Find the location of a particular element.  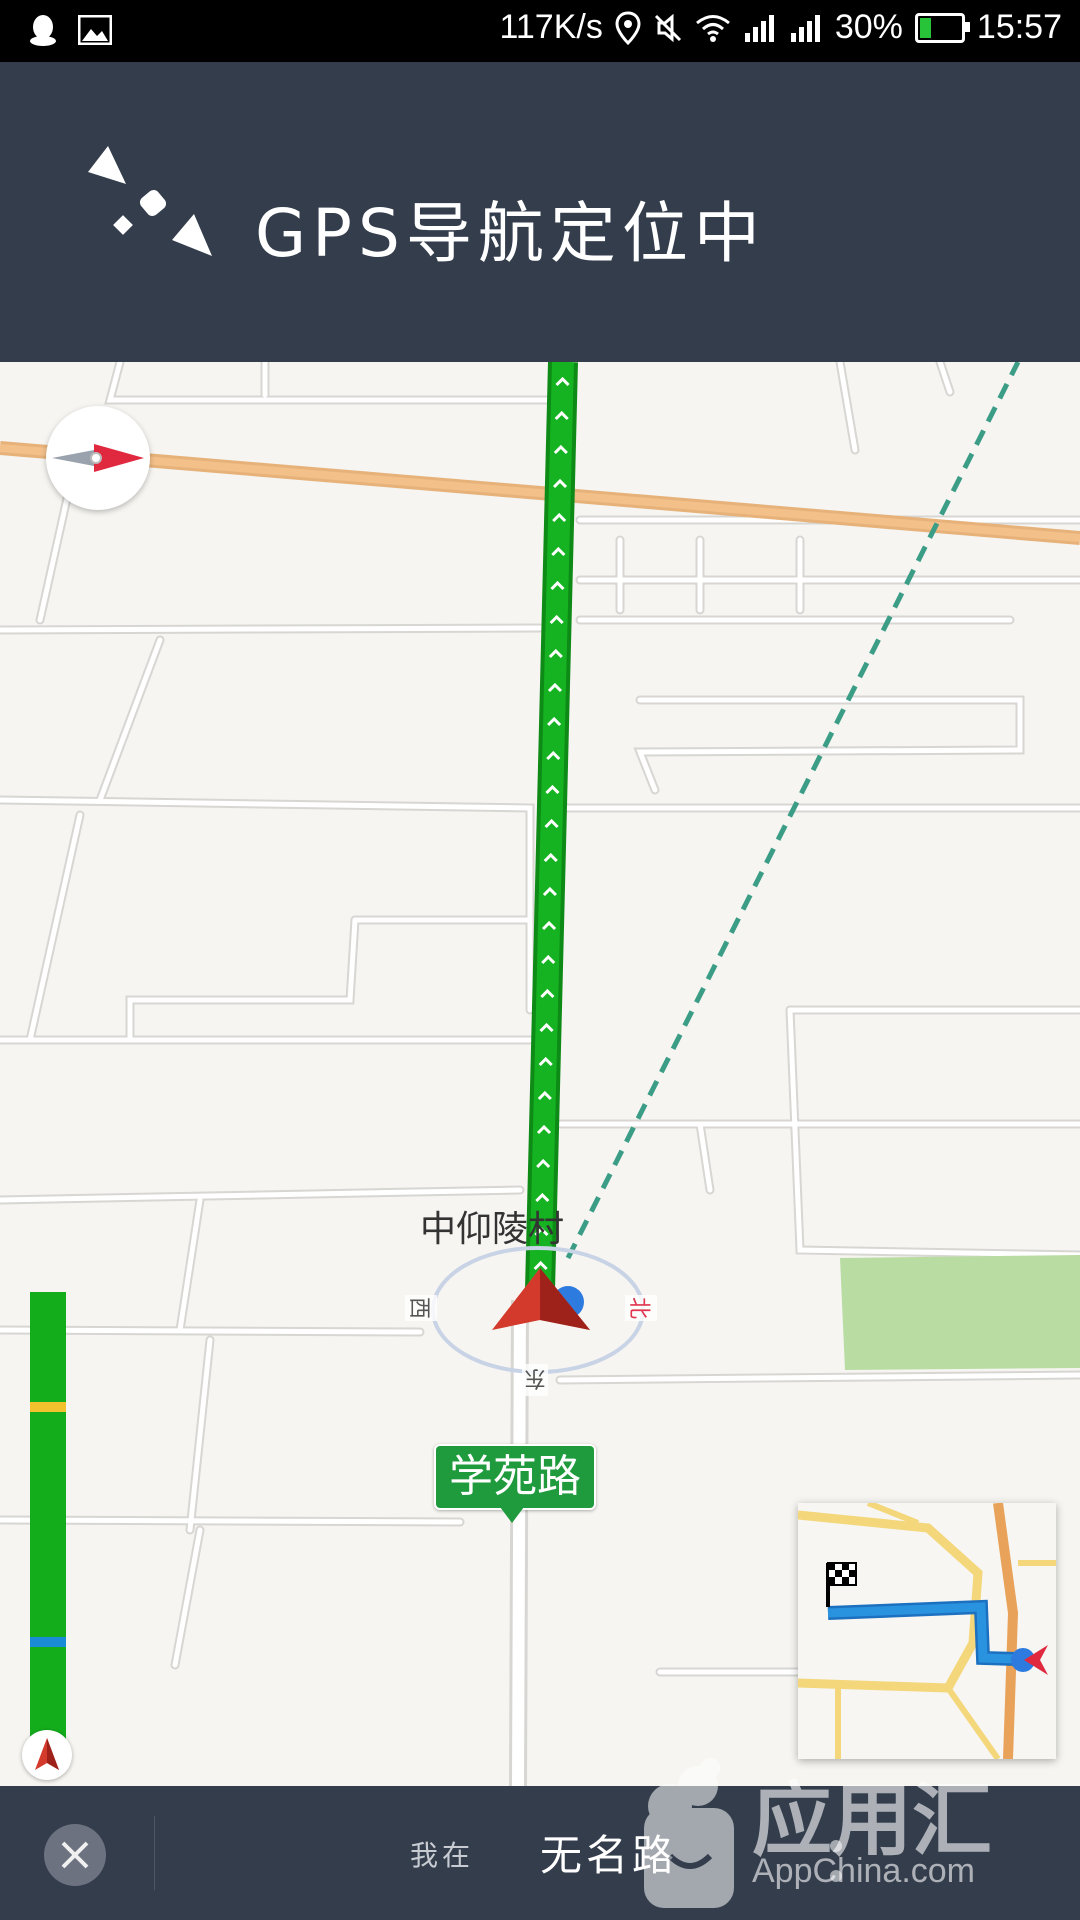

road-name-tag: 学苑路 is located at coordinates (515, 1477).